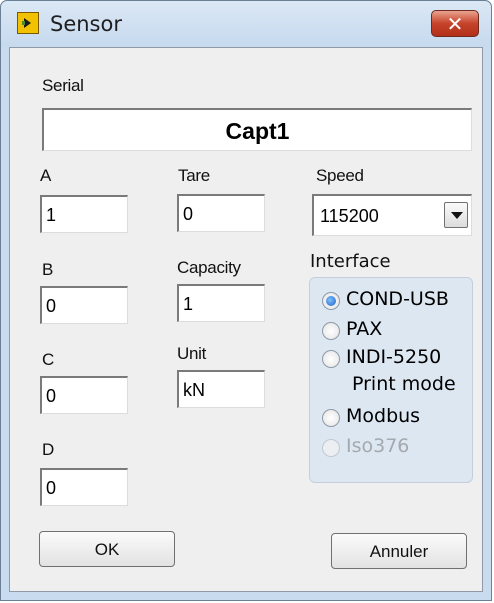  What do you see at coordinates (84, 305) in the screenshot?
I see `b-field: 0` at bounding box center [84, 305].